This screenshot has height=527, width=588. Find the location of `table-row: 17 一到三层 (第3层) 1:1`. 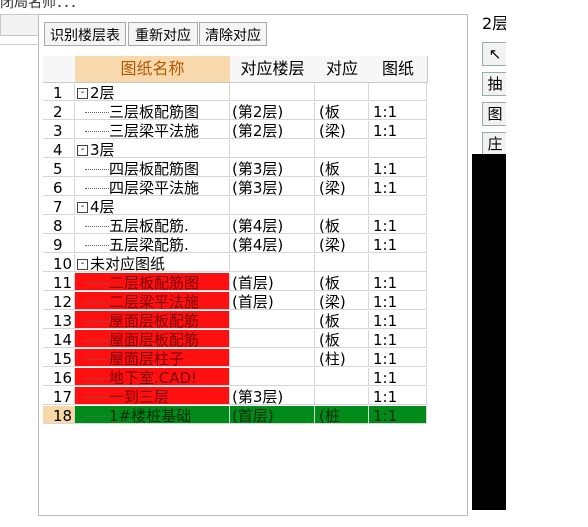

table-row: 17 一到三层 (第3层) 1:1 is located at coordinates (235, 396).